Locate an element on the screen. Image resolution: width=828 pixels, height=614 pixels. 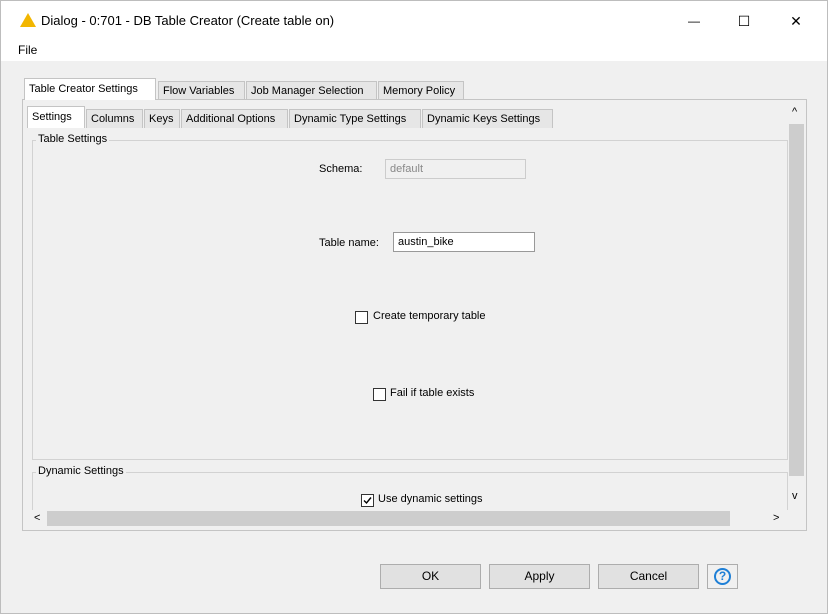
tab-job-manager-selection: Job Manager Selection is located at coordinates (311, 90).